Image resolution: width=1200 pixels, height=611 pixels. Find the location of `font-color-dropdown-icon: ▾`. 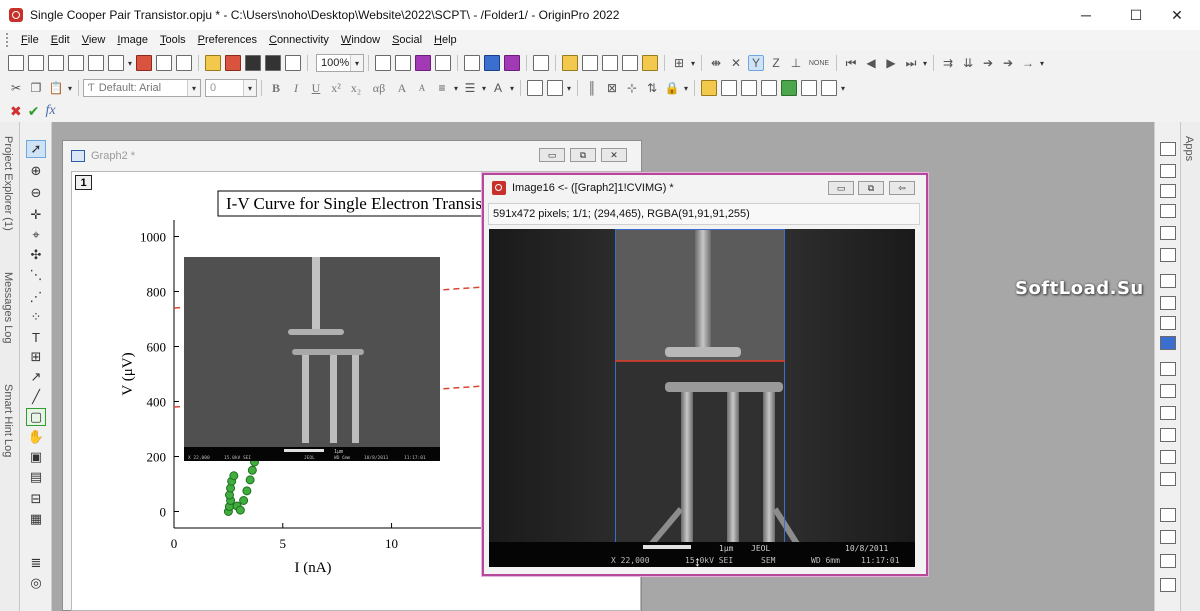

font-color-dropdown-icon: ▾ is located at coordinates (512, 88).